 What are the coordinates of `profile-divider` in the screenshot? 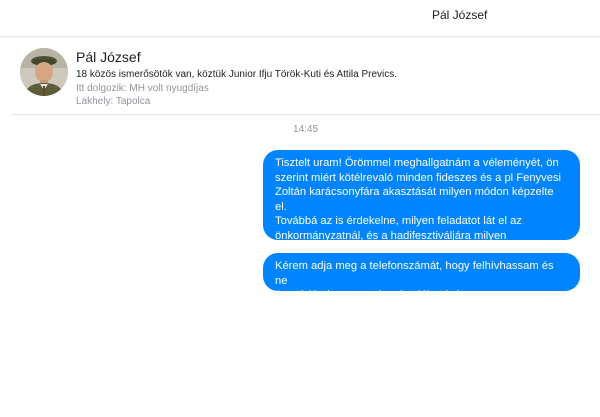 It's located at (305, 114).